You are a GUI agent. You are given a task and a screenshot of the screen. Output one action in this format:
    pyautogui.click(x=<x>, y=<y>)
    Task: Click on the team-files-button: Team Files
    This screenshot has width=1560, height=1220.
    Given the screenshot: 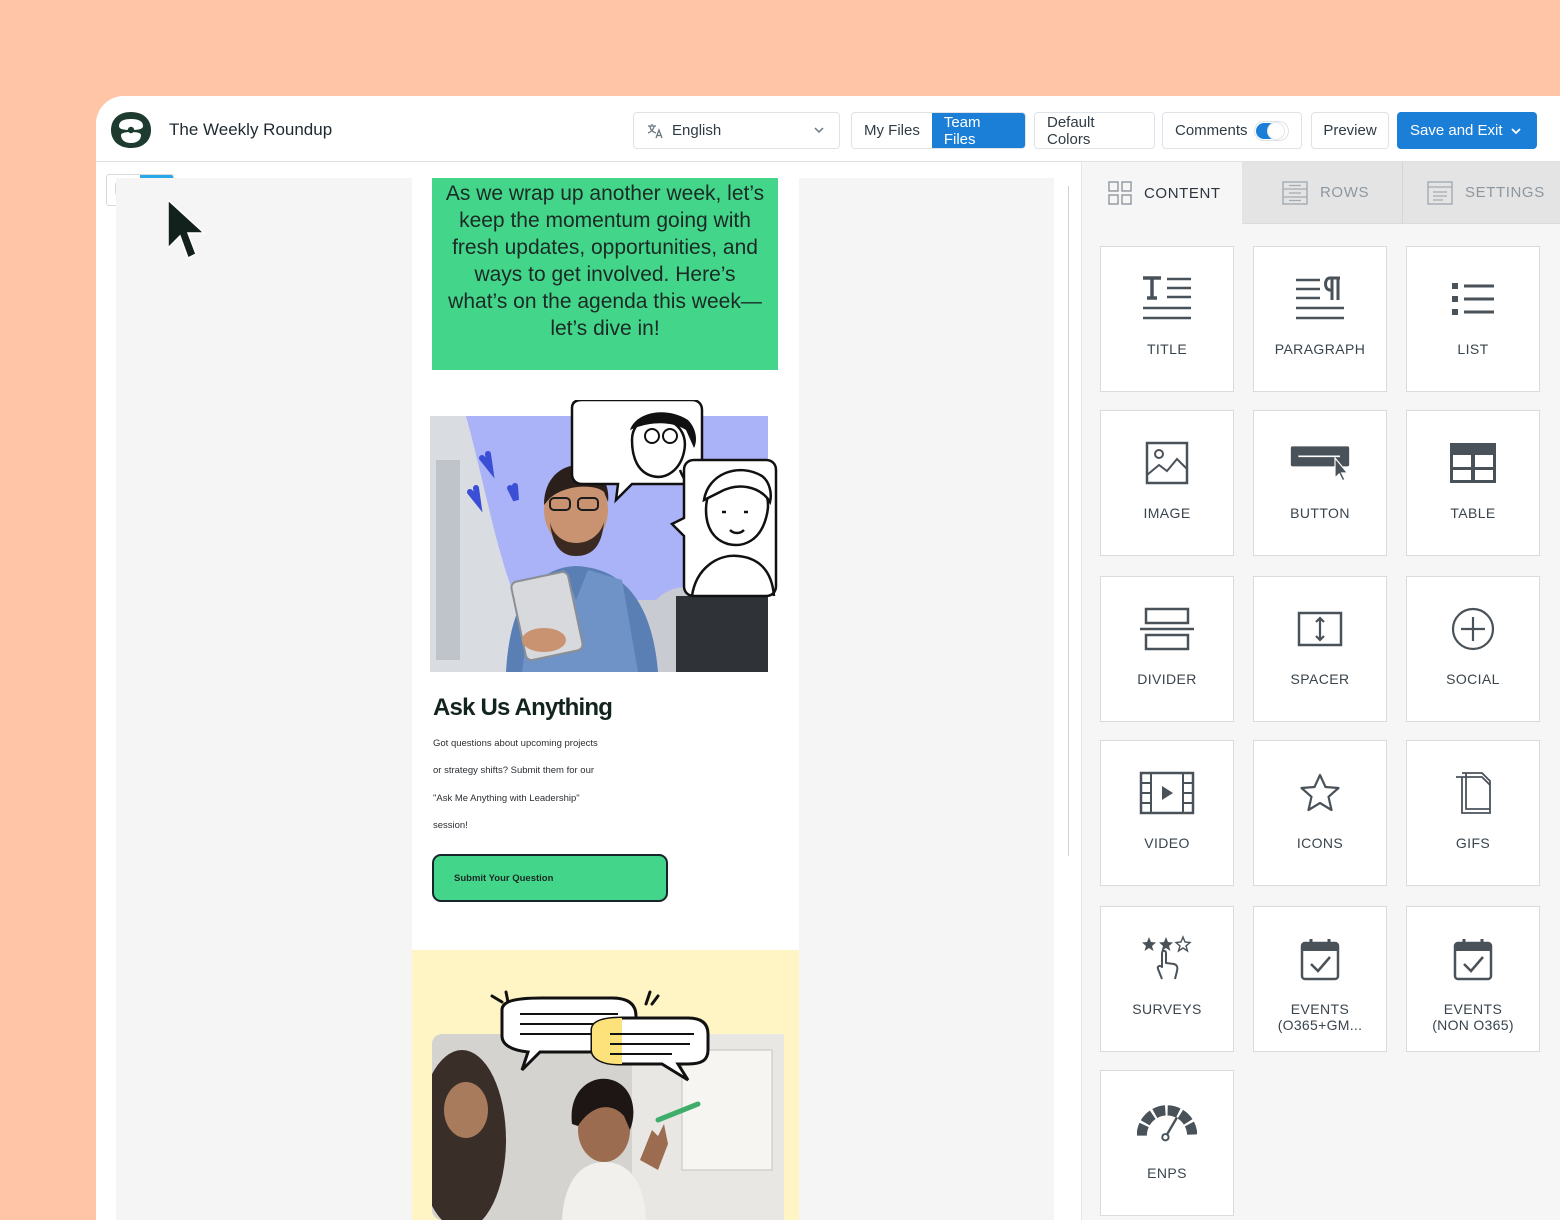 What is the action you would take?
    pyautogui.click(x=978, y=130)
    